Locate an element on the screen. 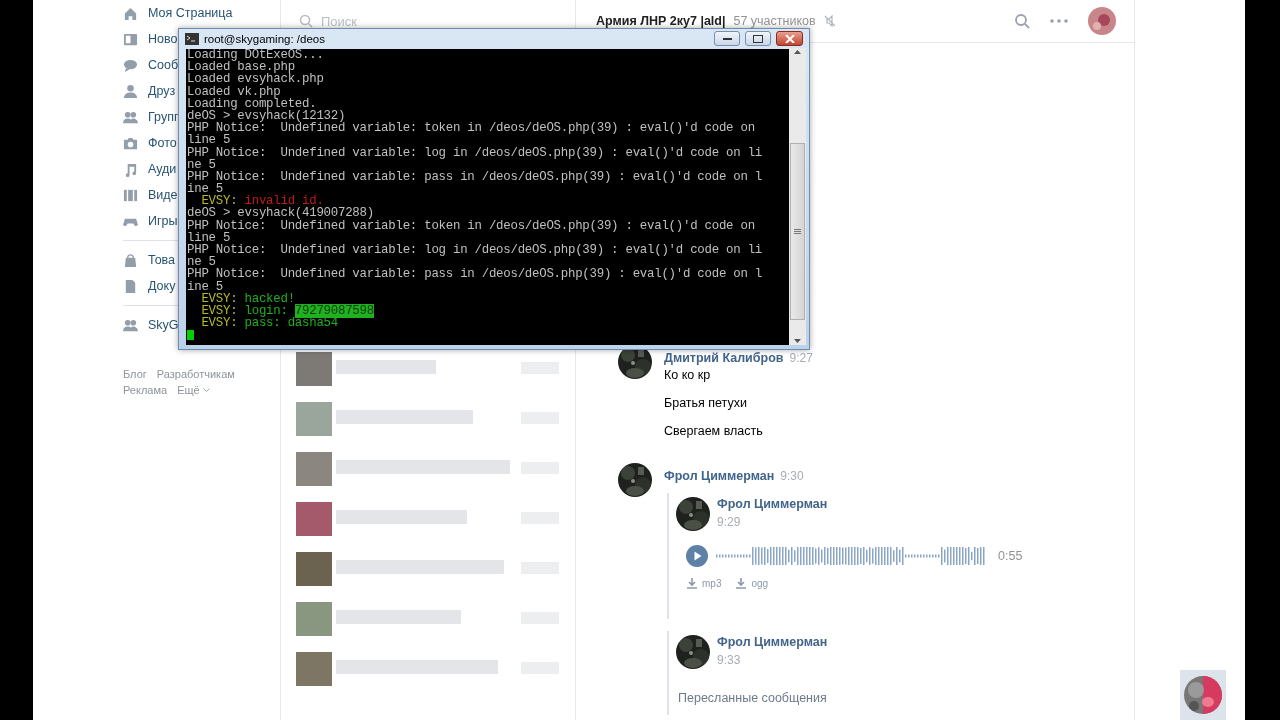 This screenshot has width=1280, height=720. chat-title: Армия ЛНР 2ку7 |ald| is located at coordinates (661, 21).